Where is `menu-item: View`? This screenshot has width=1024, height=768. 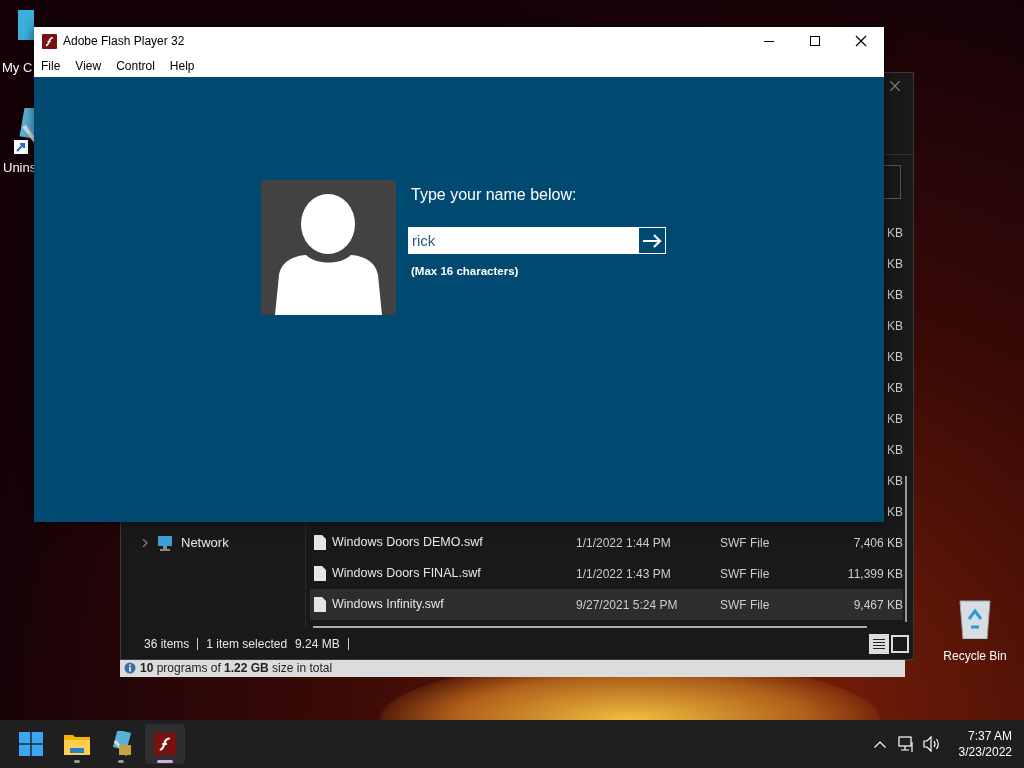 menu-item: View is located at coordinates (88, 66).